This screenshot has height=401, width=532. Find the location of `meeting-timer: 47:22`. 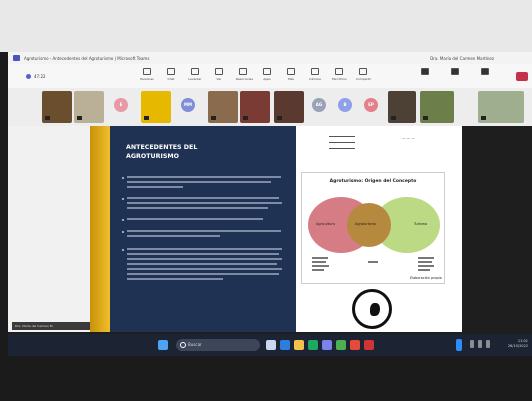

meeting-timer: 47:22 is located at coordinates (40, 76).